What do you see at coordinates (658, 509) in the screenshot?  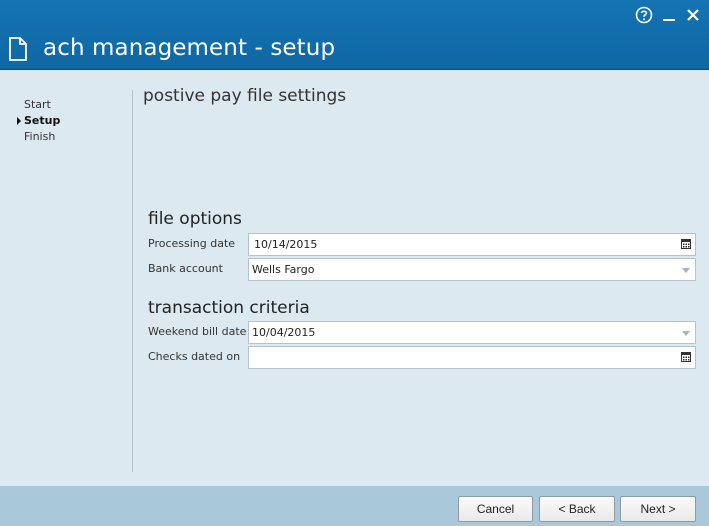 I see `next-button: Next >` at bounding box center [658, 509].